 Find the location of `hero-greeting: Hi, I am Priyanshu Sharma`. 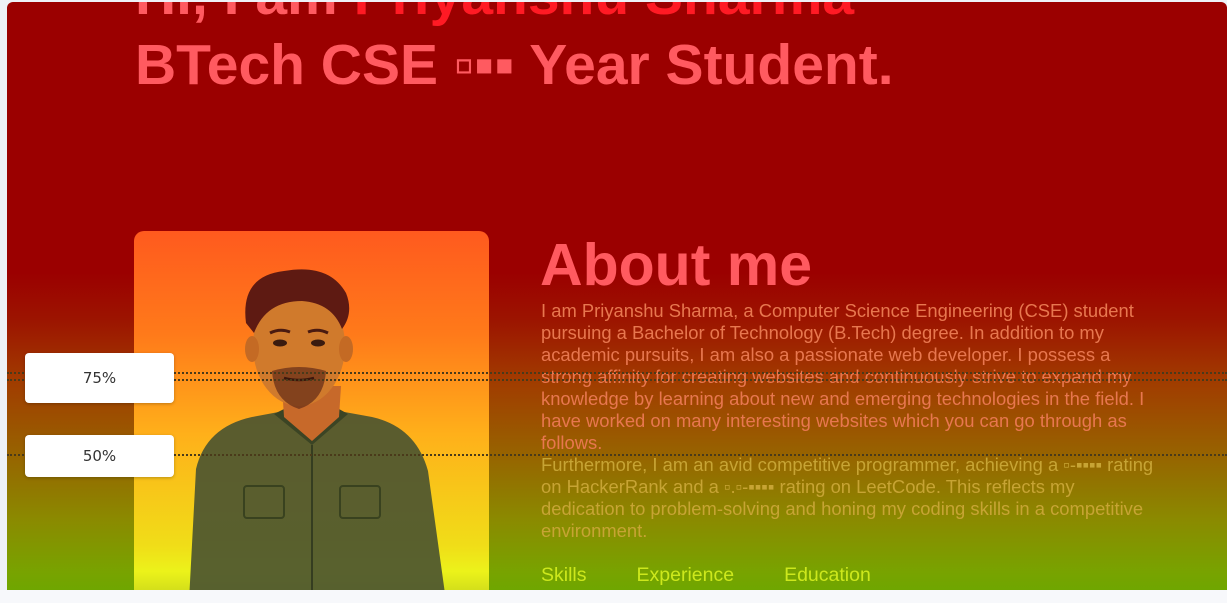

hero-greeting: Hi, I am Priyanshu Sharma is located at coordinates (494, 15).